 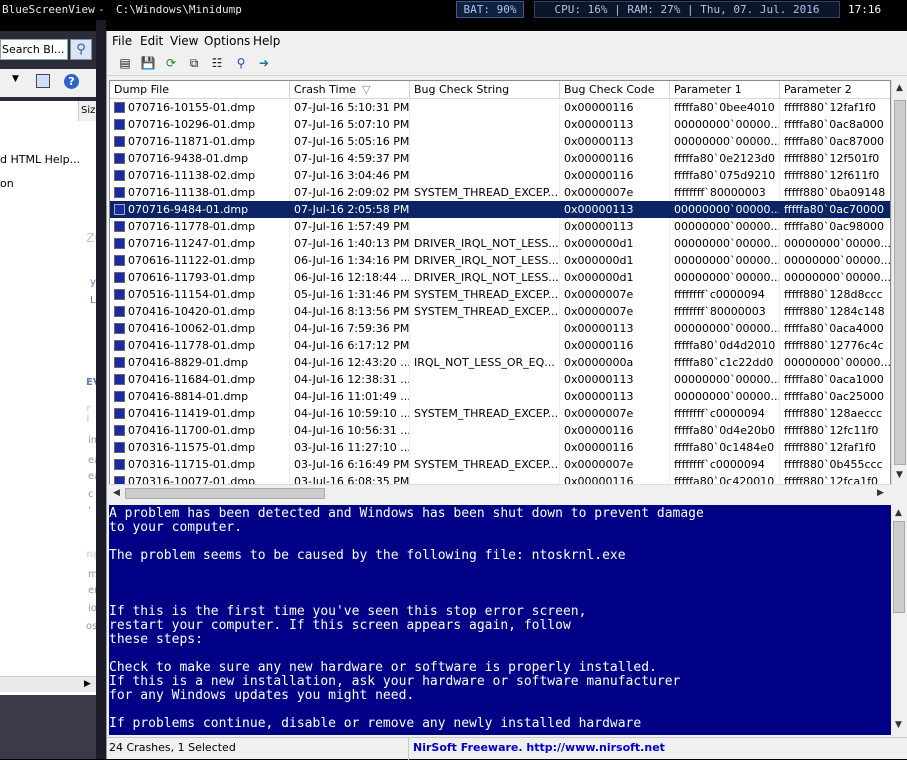 I want to click on layout-icon, so click(x=43, y=81).